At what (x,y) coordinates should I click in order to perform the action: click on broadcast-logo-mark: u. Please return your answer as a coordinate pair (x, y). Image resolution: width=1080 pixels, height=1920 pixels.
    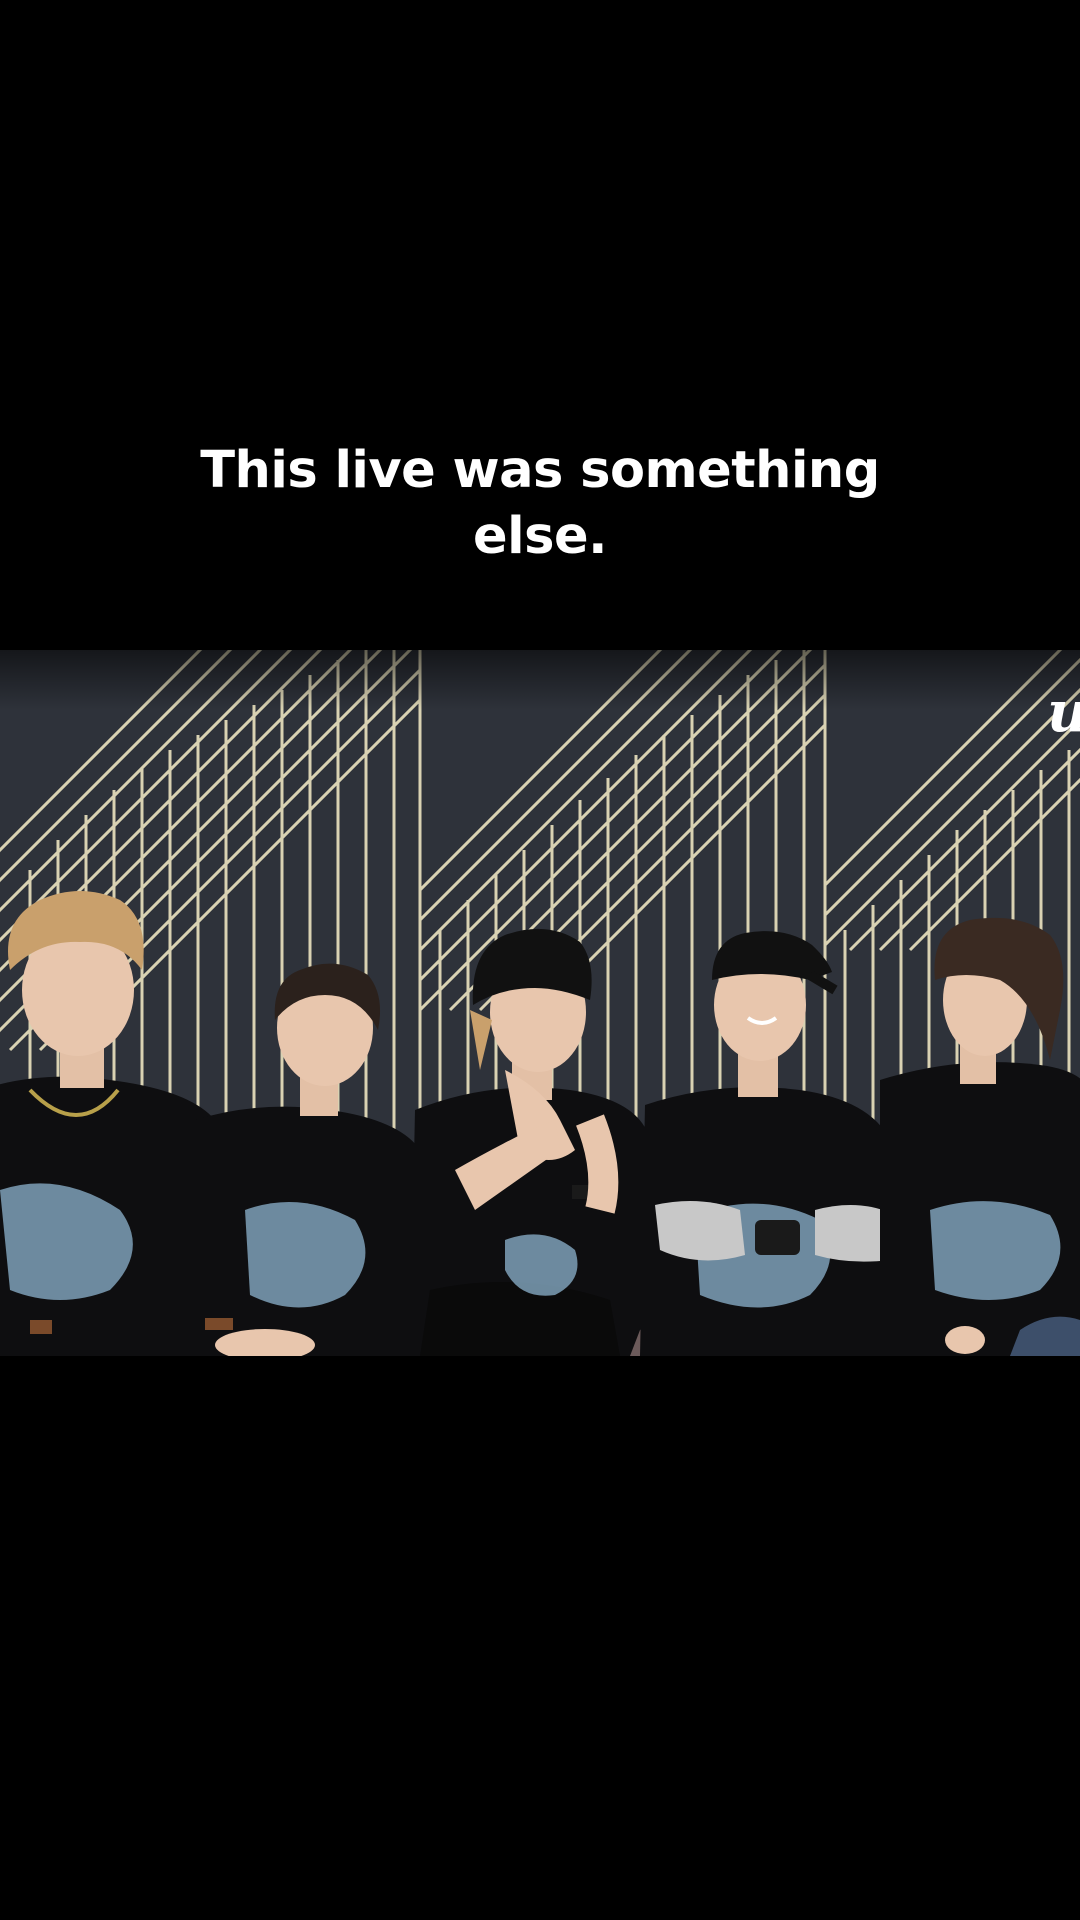
    Looking at the image, I should click on (1063, 712).